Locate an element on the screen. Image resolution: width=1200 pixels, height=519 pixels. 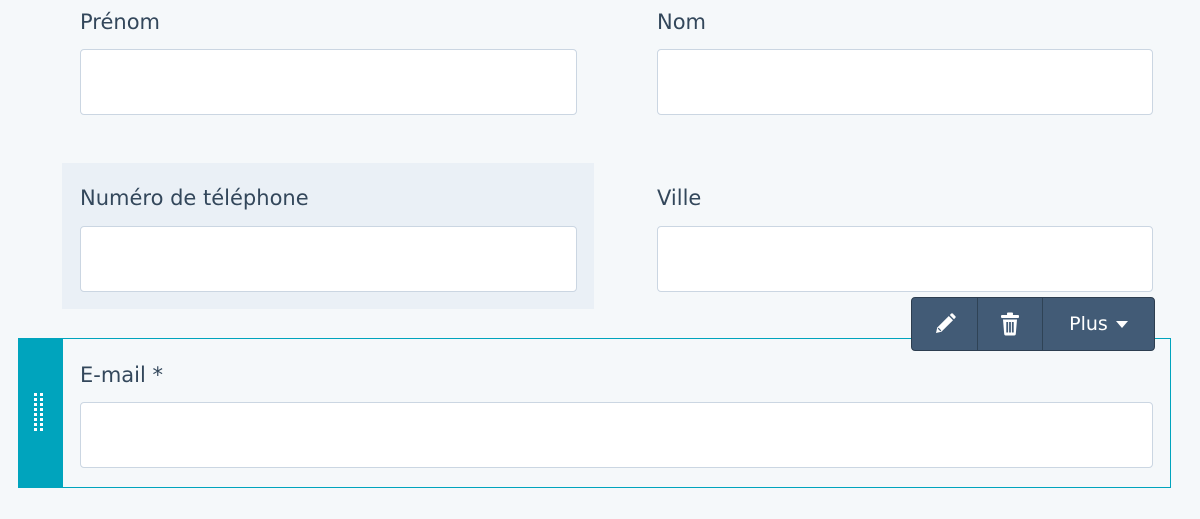
telephone-input is located at coordinates (328, 259).